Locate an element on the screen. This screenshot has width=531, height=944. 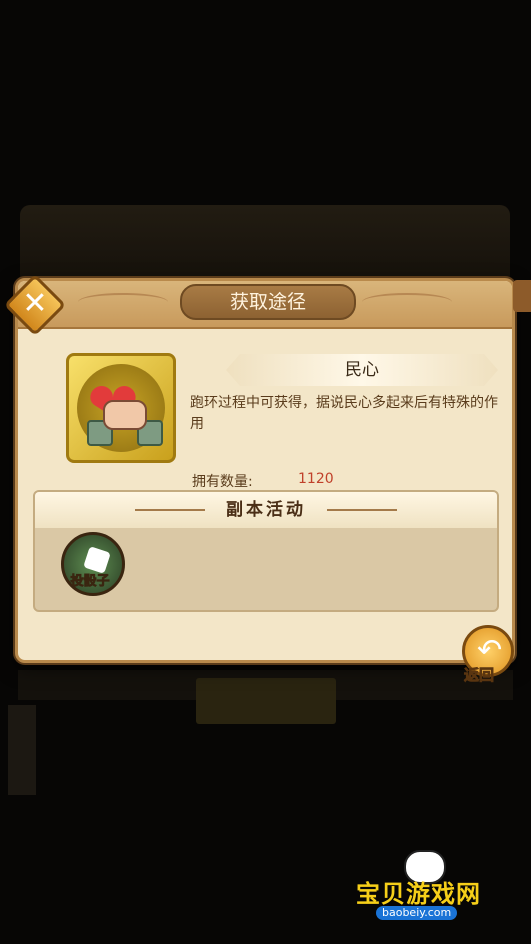
header-ornament-left is located at coordinates (123, 302).